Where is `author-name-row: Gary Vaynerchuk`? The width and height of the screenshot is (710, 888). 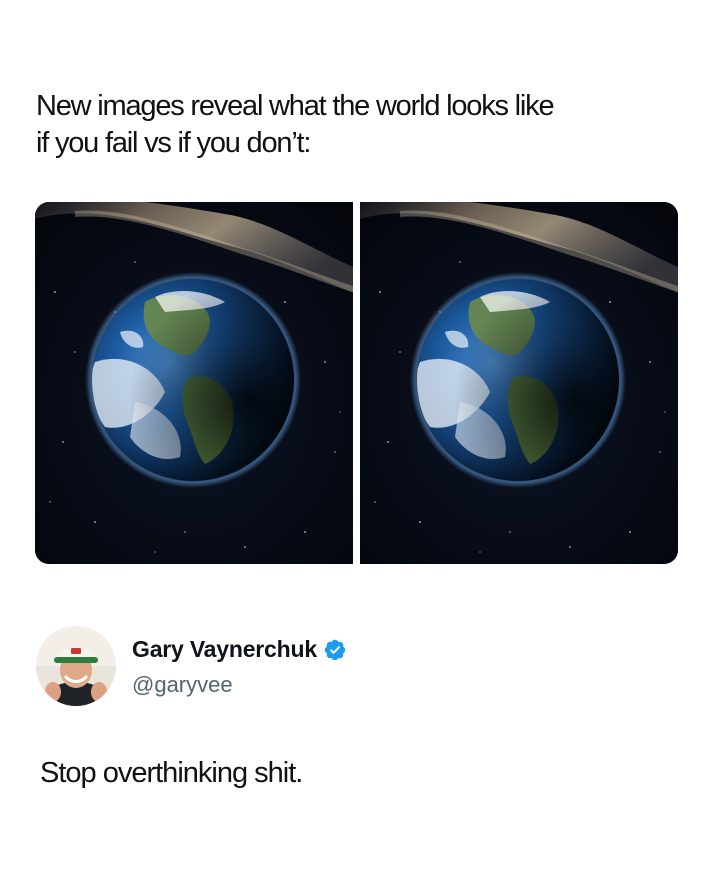
author-name-row: Gary Vaynerchuk is located at coordinates (239, 649).